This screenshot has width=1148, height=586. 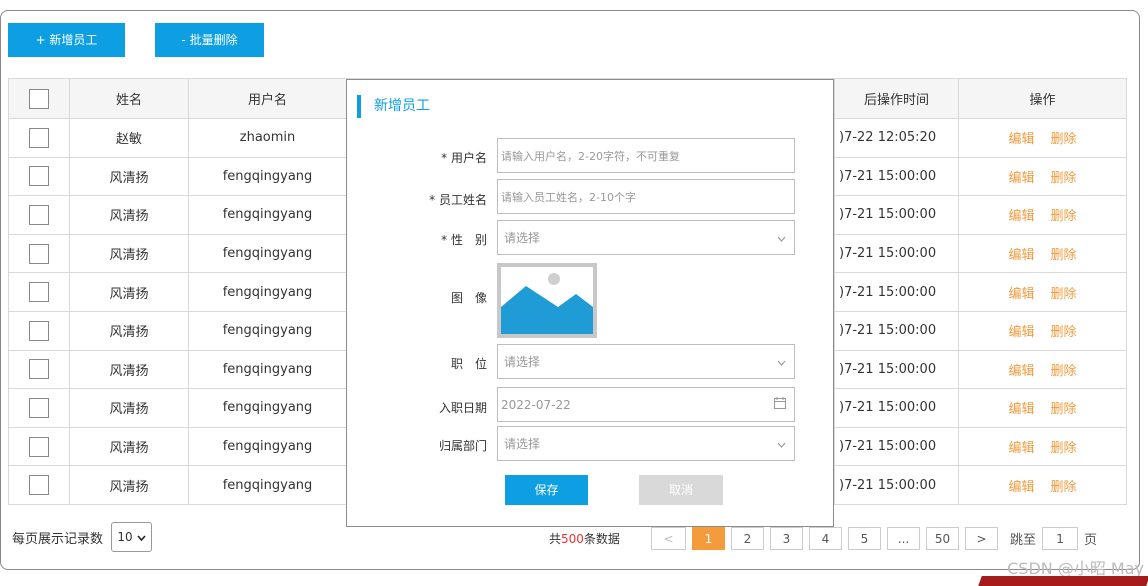 What do you see at coordinates (468, 298) in the screenshot?
I see `image-label: 图 像` at bounding box center [468, 298].